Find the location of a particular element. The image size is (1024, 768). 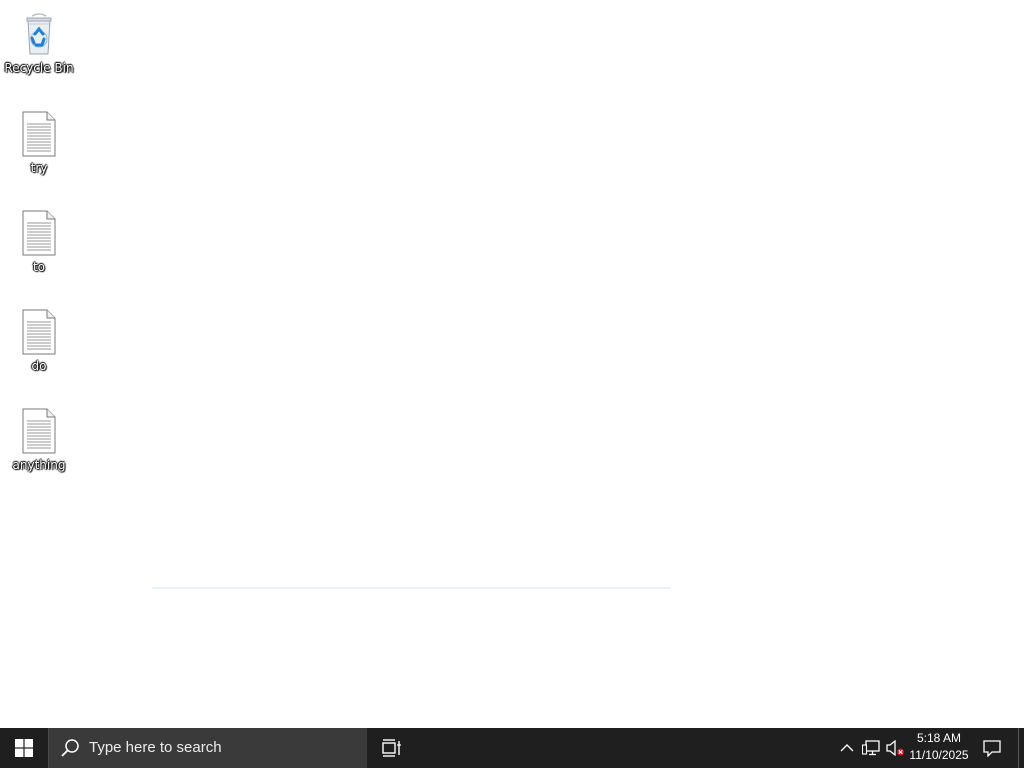

taskbar-clock: 5:18 AM 11/10/2025 is located at coordinates (939, 748).